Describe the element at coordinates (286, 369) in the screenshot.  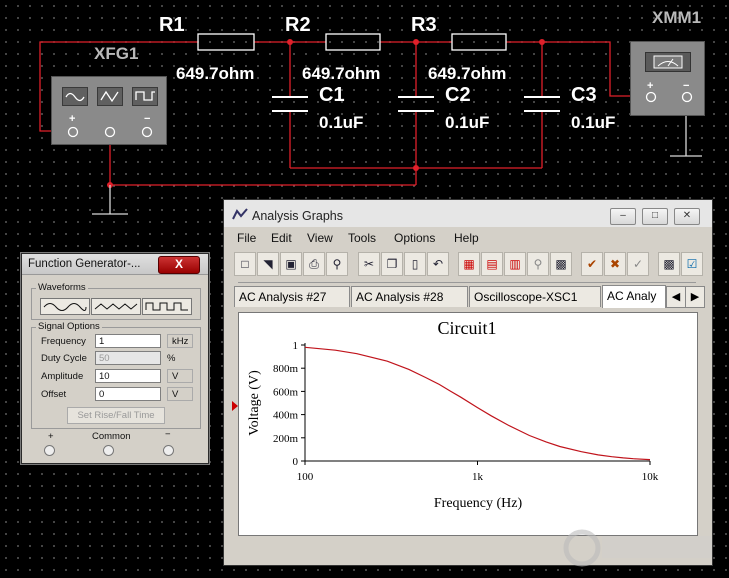
I see `y-tick-label: 800m` at that location.